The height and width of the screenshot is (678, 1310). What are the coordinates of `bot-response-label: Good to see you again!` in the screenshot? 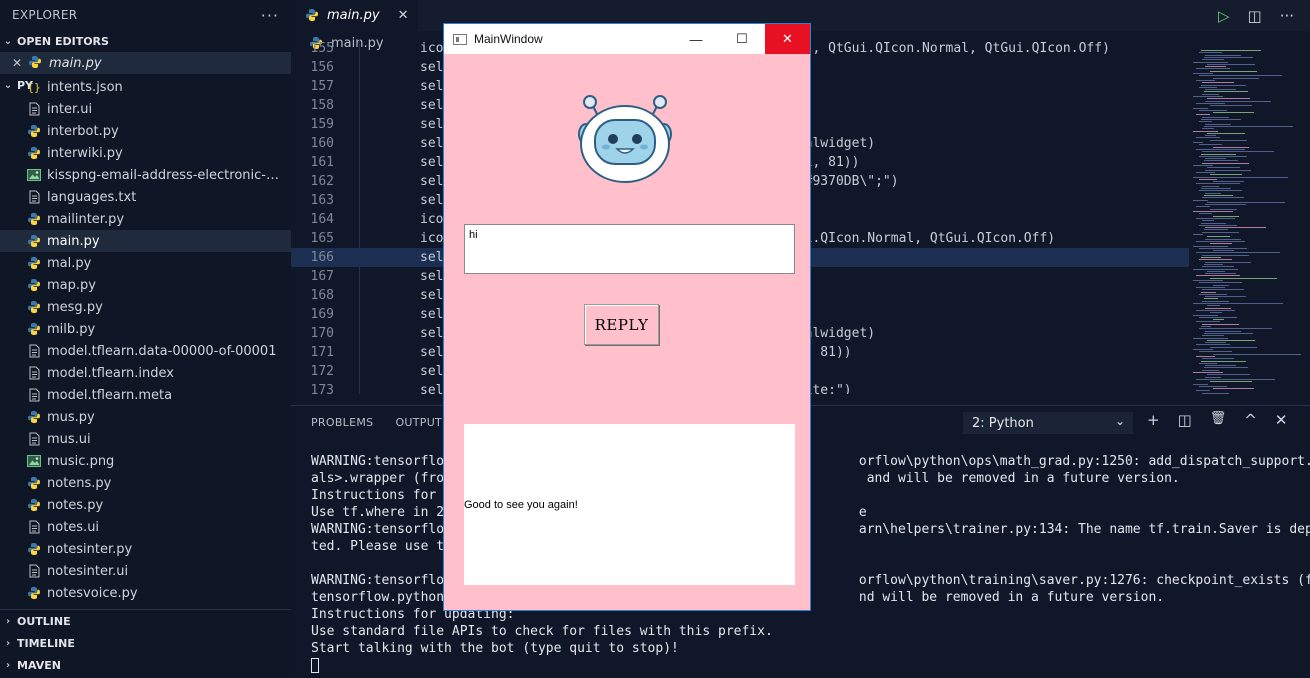 It's located at (629, 504).